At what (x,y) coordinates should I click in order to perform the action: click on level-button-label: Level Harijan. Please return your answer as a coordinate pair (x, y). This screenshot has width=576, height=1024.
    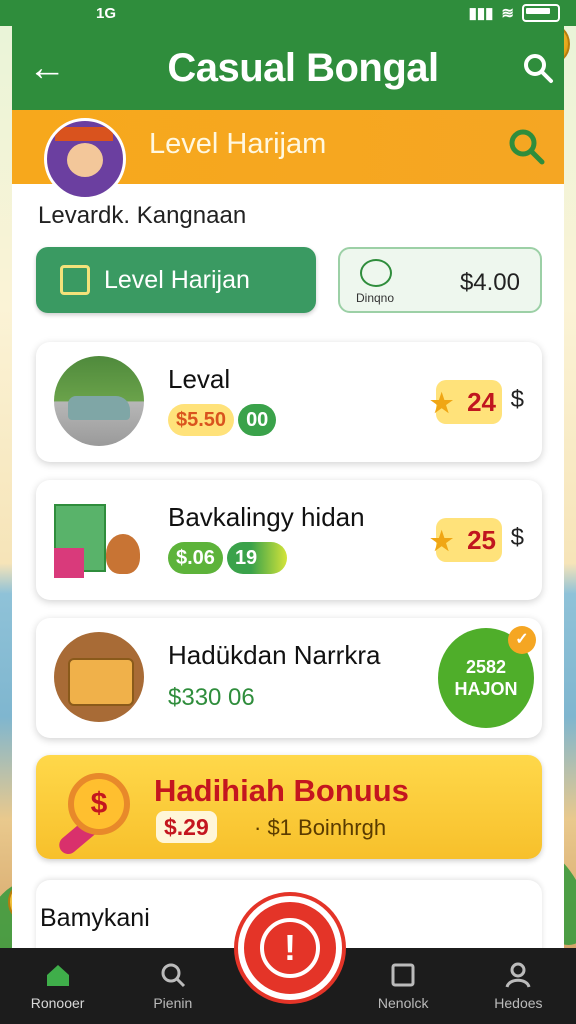
    Looking at the image, I should click on (177, 279).